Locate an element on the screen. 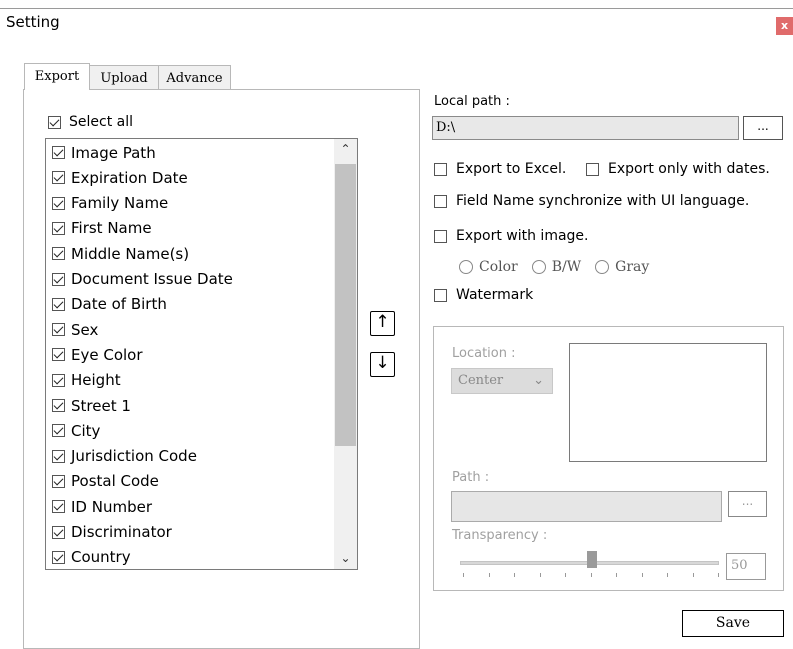 Image resolution: width=793 pixels, height=649 pixels. field-label: ID Number is located at coordinates (111, 506).